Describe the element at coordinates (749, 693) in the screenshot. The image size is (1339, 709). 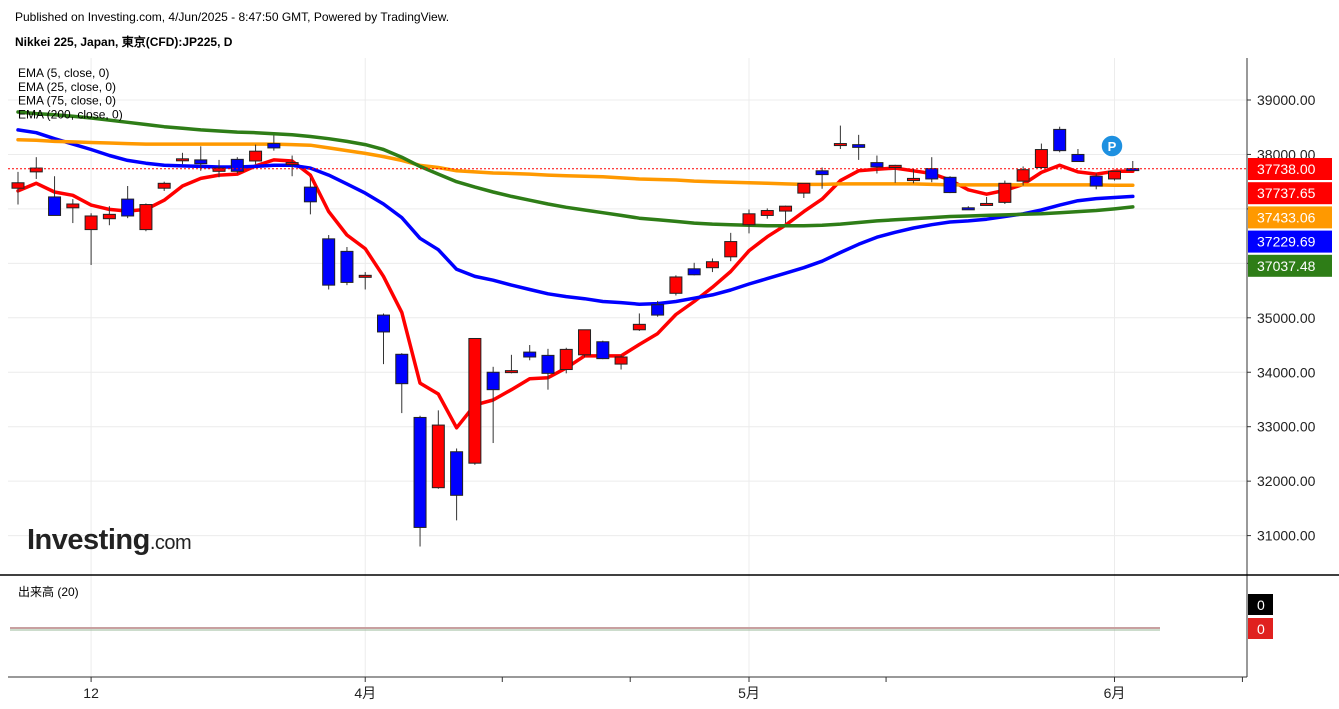
I see `x-tick-label: 5月` at that location.